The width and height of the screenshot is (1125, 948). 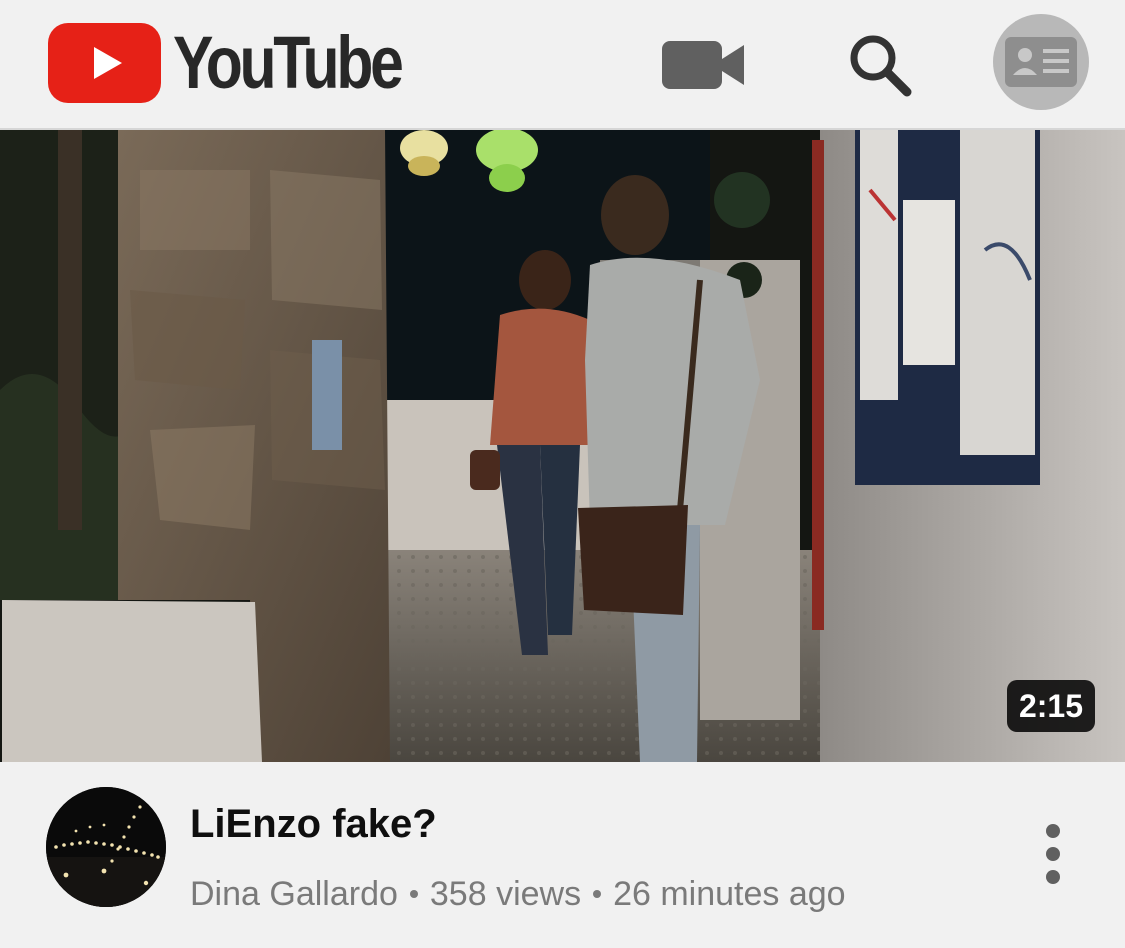 I want to click on channel-avatar, so click(x=106, y=847).